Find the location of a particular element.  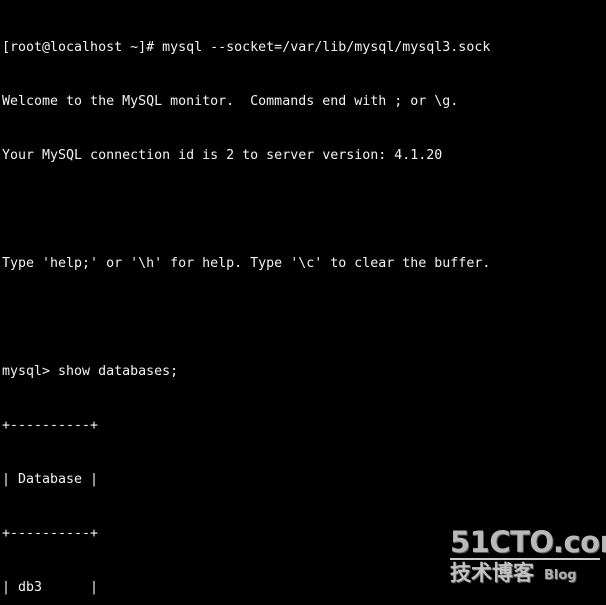

table-row: | db3 | is located at coordinates (50, 587).